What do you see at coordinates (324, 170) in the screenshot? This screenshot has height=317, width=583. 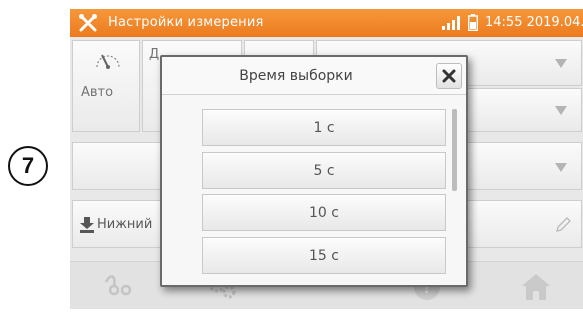 I see `option-5s: 5 с` at bounding box center [324, 170].